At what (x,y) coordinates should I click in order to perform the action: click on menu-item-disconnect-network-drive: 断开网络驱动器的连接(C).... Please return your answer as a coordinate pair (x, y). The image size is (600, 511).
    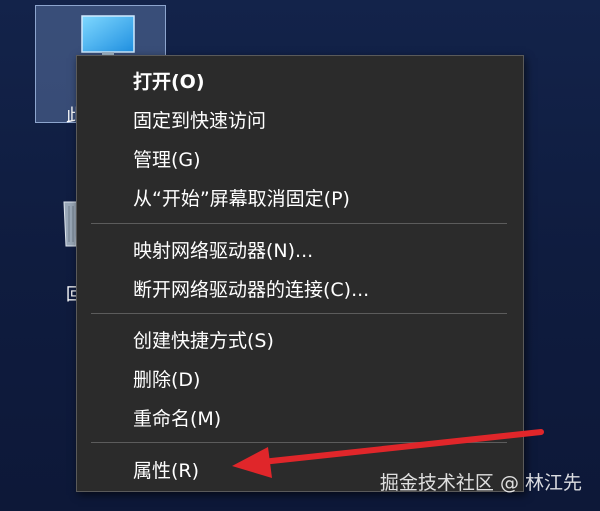
    Looking at the image, I should click on (300, 288).